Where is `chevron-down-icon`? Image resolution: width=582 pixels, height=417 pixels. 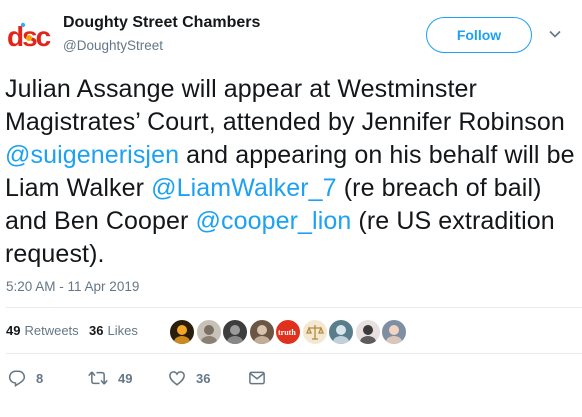 chevron-down-icon is located at coordinates (555, 34).